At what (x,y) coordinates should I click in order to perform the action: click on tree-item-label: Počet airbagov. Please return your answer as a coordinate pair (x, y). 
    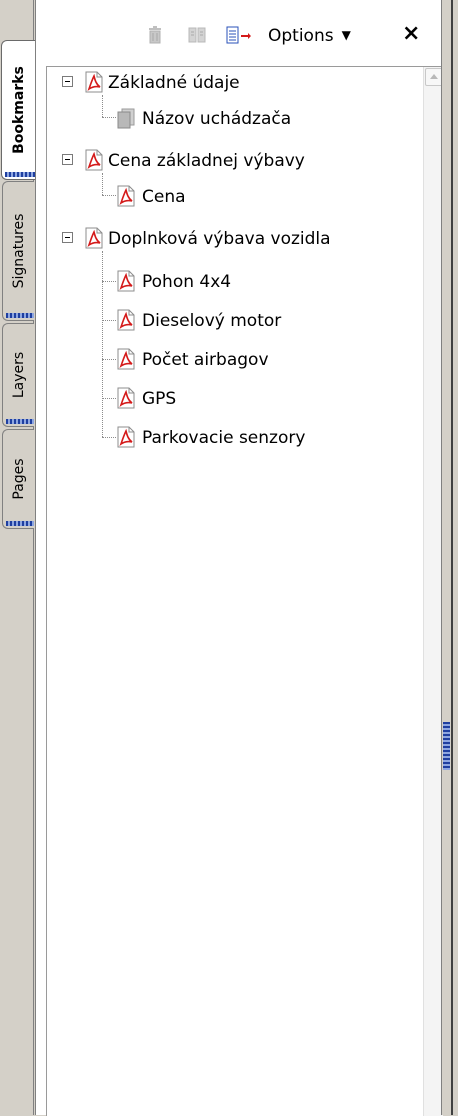
    Looking at the image, I should click on (205, 360).